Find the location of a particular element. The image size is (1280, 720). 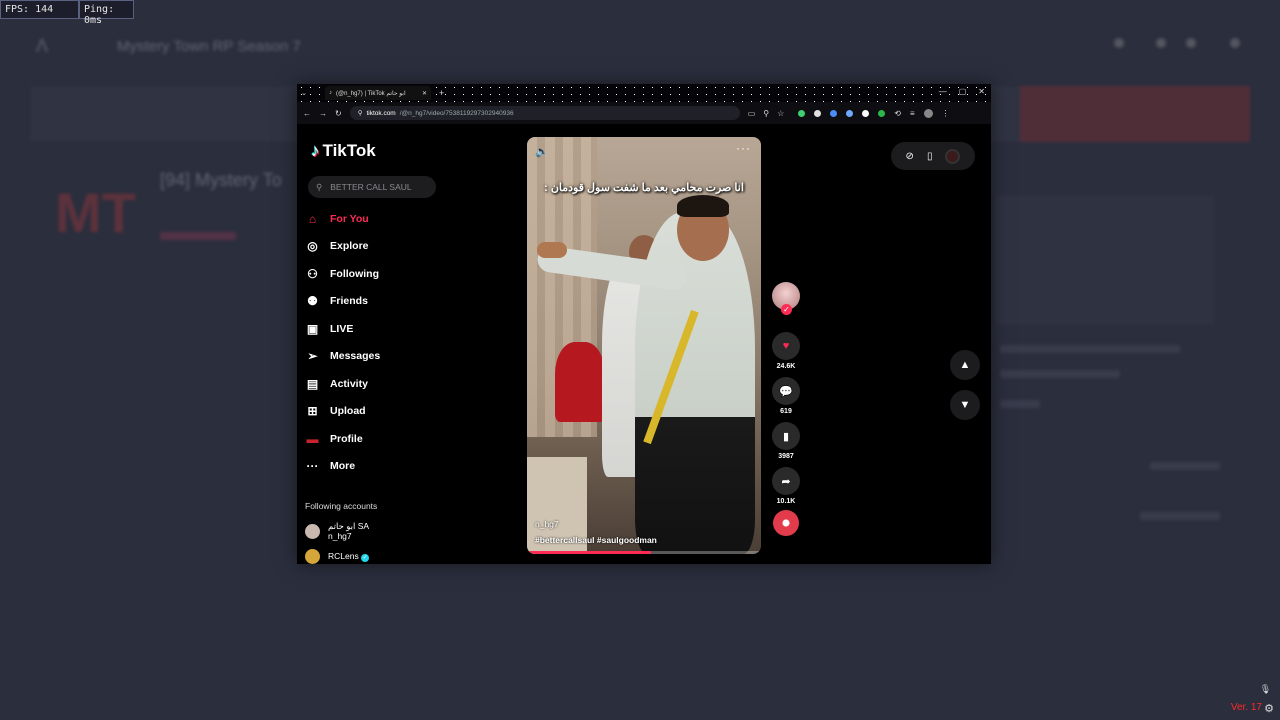

nav-item-messages: ➢ Messages is located at coordinates (342, 357).